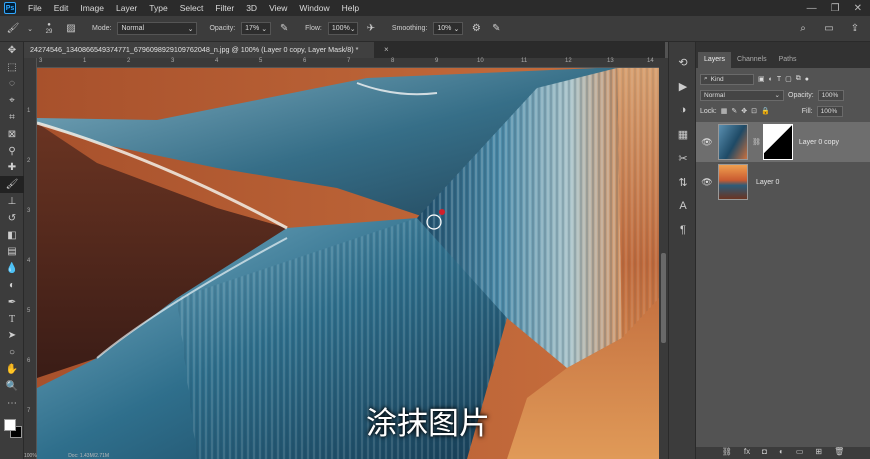 The height and width of the screenshot is (459, 870). What do you see at coordinates (12, 134) in the screenshot?
I see `frame-tool-icon: ⊠` at bounding box center [12, 134].